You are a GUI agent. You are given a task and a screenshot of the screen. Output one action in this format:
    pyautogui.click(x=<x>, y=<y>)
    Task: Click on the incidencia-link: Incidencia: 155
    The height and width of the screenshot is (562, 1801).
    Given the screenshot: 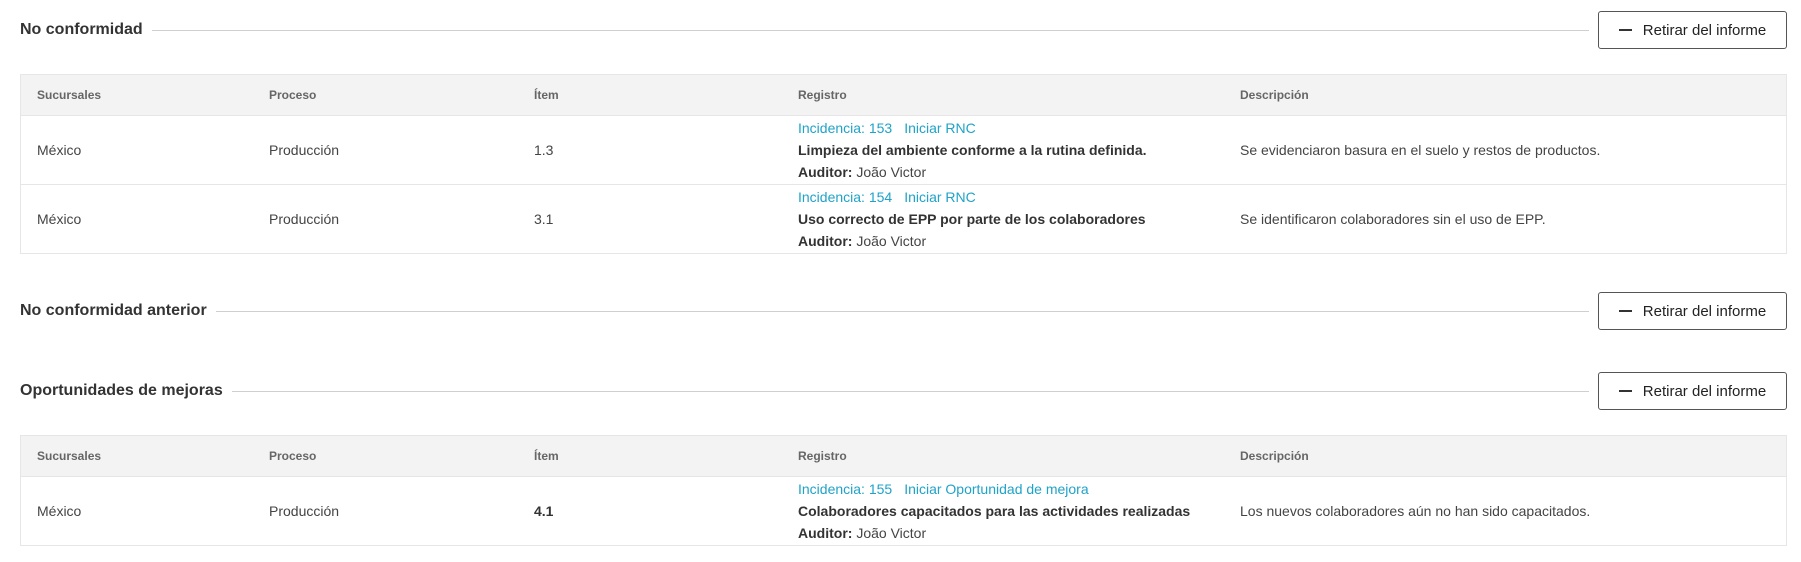 What is the action you would take?
    pyautogui.click(x=845, y=489)
    